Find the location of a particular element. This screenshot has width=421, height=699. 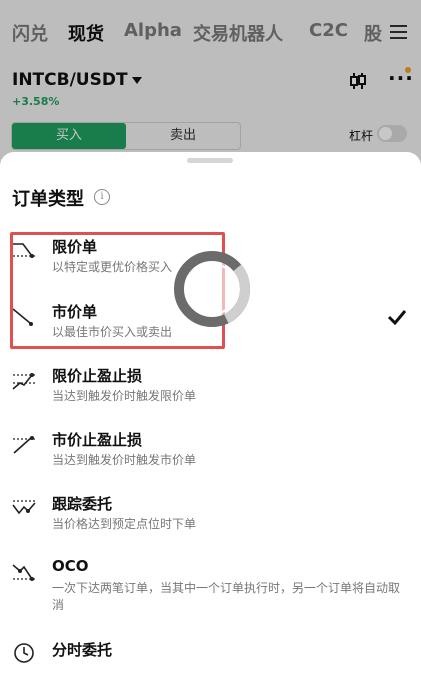

caret-down-icon is located at coordinates (136, 80).